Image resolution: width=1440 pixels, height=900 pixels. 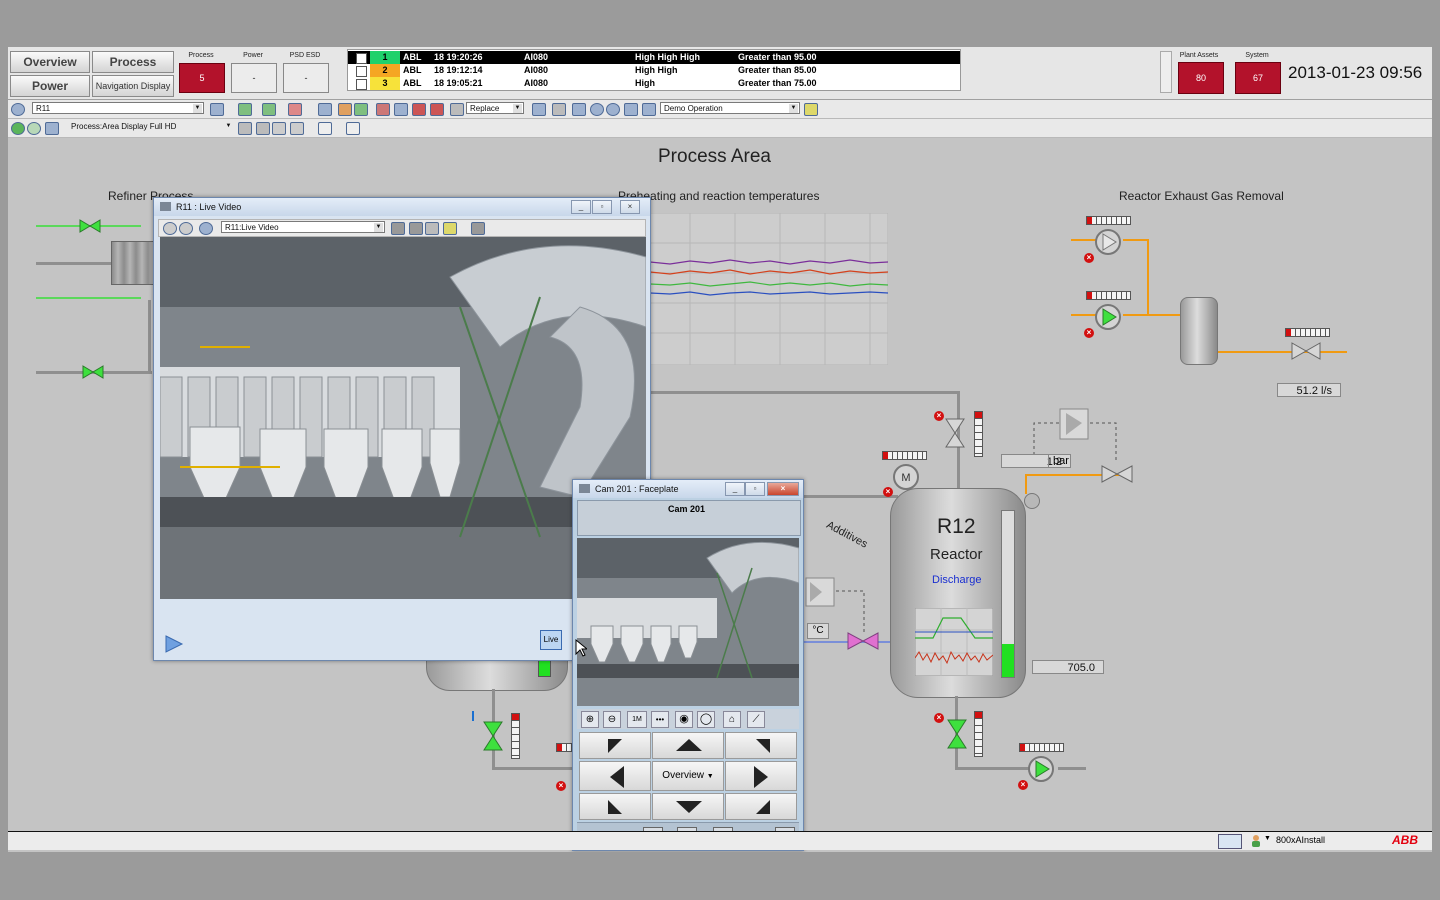 What do you see at coordinates (539, 109) in the screenshot?
I see `window-icon` at bounding box center [539, 109].